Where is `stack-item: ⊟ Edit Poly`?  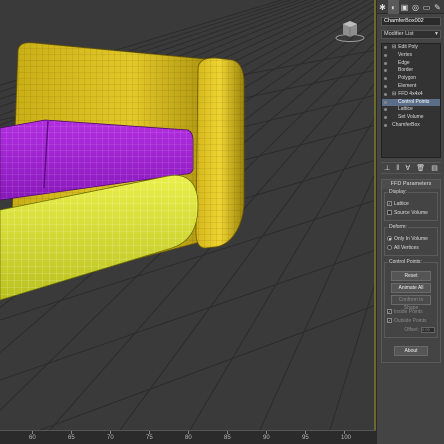
stack-item: ⊟ Edit Poly is located at coordinates (411, 48).